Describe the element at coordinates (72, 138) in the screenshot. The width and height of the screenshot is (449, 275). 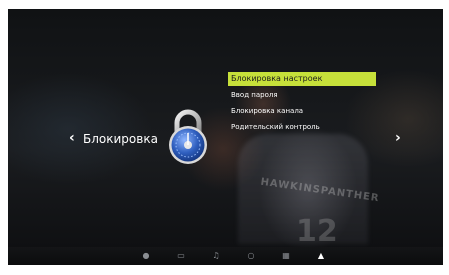
I see `chevron-left-icon: ‹` at that location.